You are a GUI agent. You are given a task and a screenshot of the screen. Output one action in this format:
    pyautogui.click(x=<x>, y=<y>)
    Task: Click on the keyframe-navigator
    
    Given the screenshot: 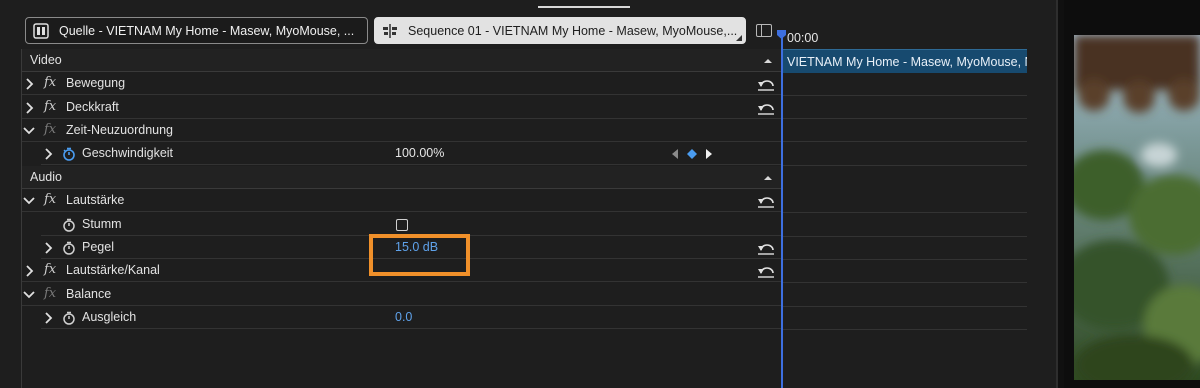 What is the action you would take?
    pyautogui.click(x=692, y=154)
    